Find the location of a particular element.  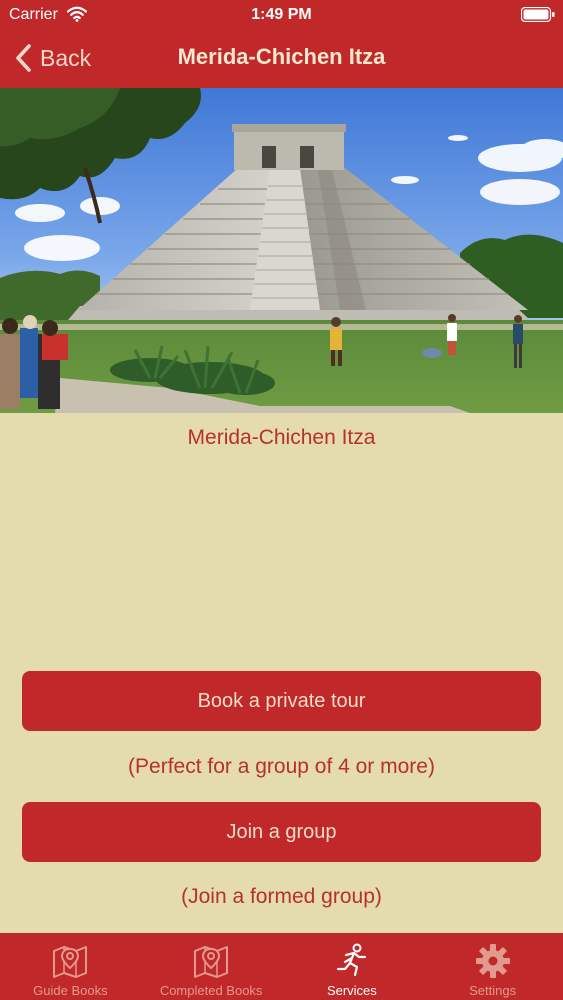

navigation-bar: Back Merida-Chichen Itza is located at coordinates (281, 59).